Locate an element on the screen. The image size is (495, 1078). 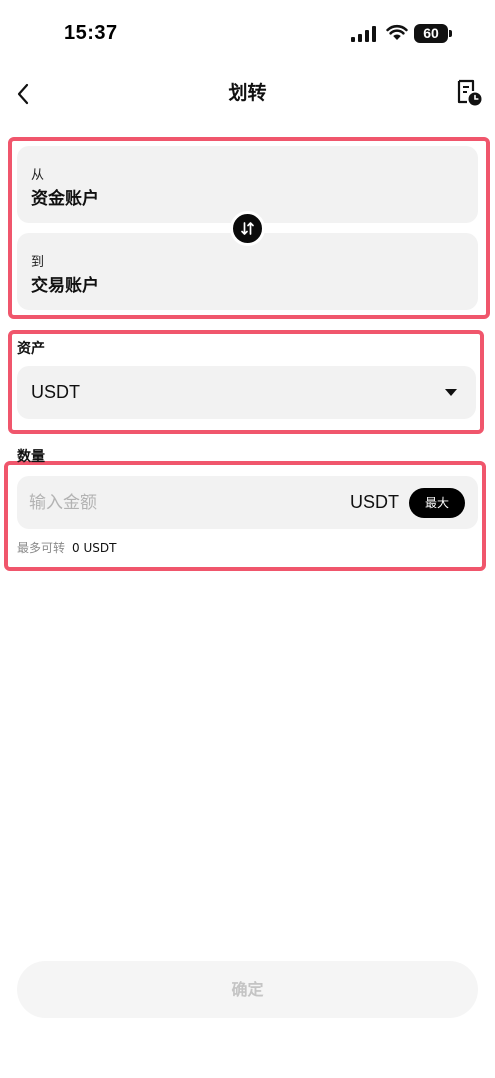
nav-bar: 划转 is located at coordinates (247, 94).